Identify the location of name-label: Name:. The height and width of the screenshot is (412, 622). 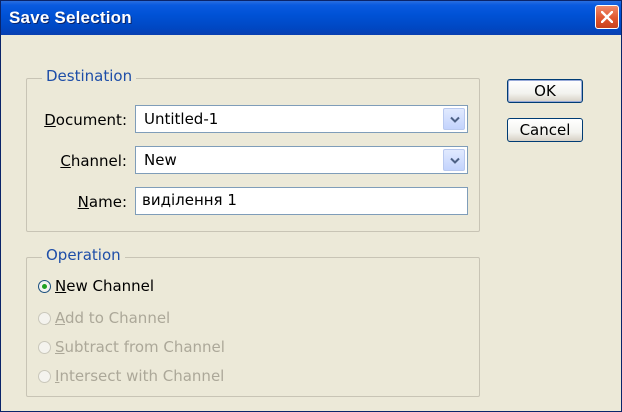
(102, 202).